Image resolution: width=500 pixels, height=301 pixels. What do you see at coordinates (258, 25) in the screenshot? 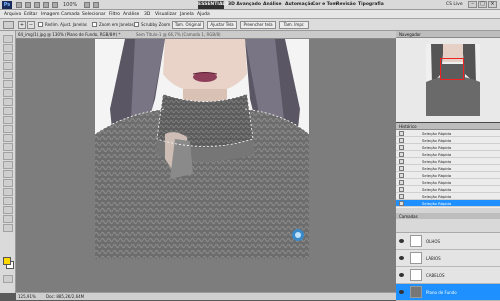
I see `fill-screen-button: Preencher tela` at bounding box center [258, 25].